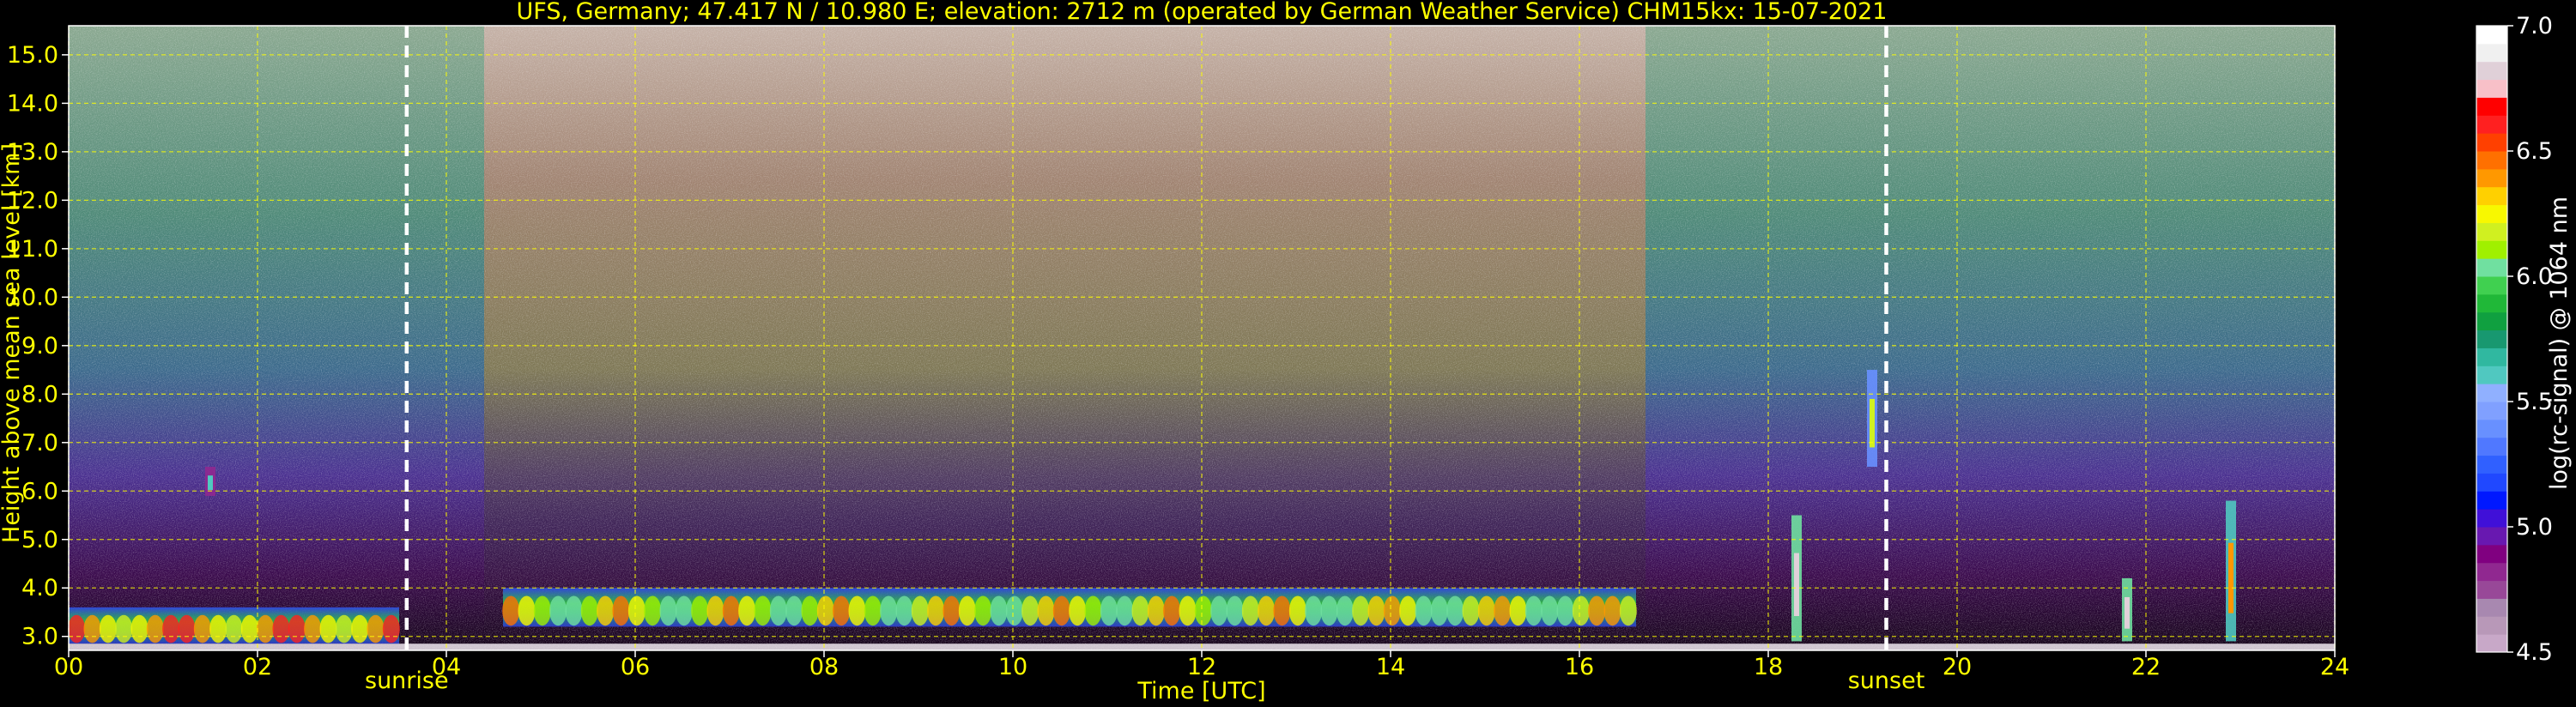  What do you see at coordinates (2334, 667) in the screenshot?
I see `x-tick-label: 24` at bounding box center [2334, 667].